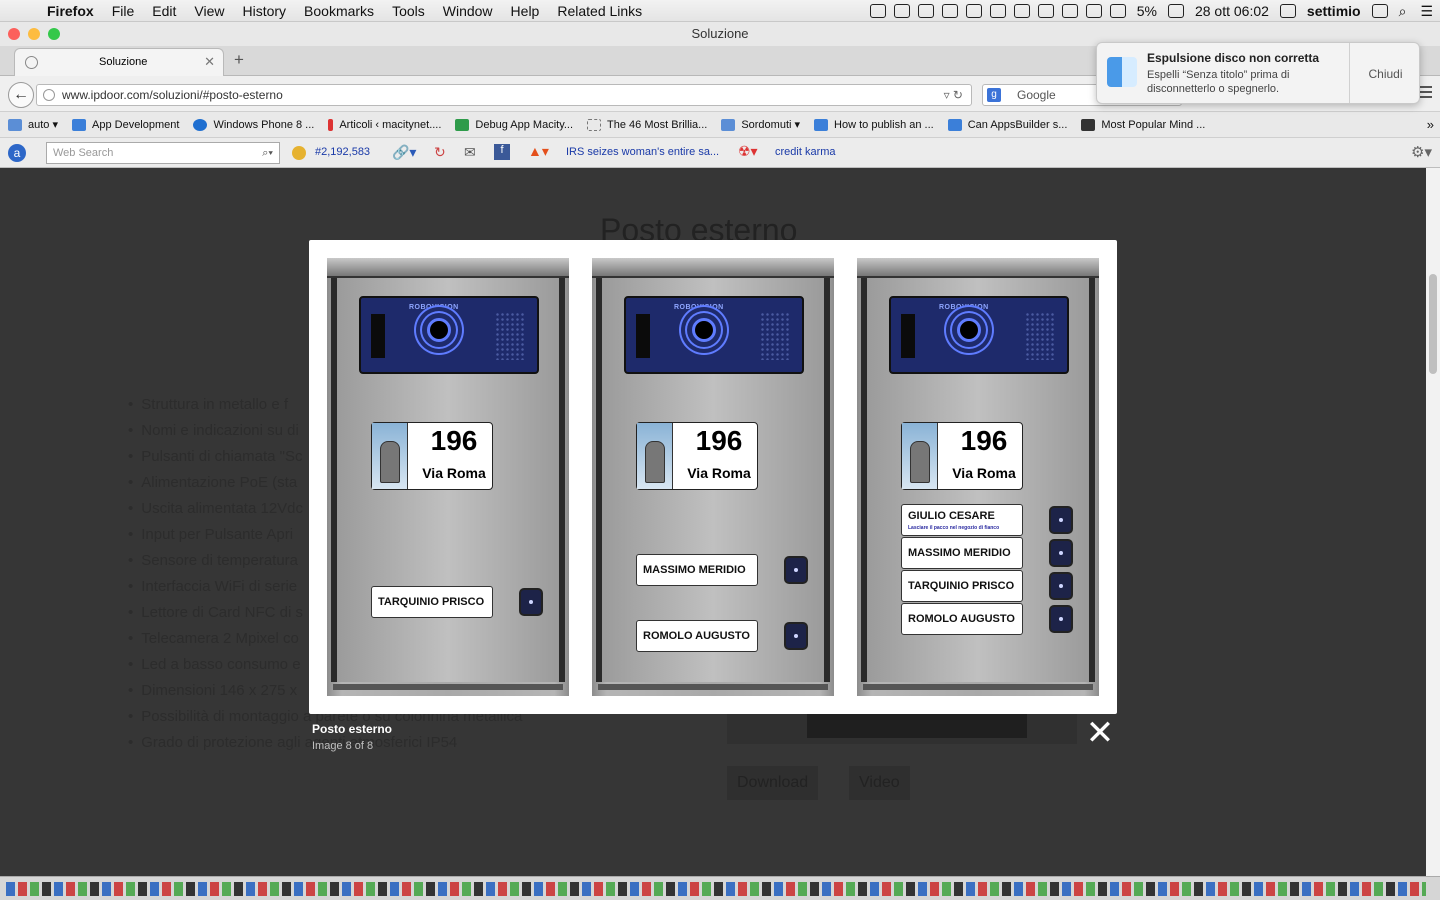 This screenshot has height=900, width=1440. I want to click on battery-icon, so click(1175, 11).